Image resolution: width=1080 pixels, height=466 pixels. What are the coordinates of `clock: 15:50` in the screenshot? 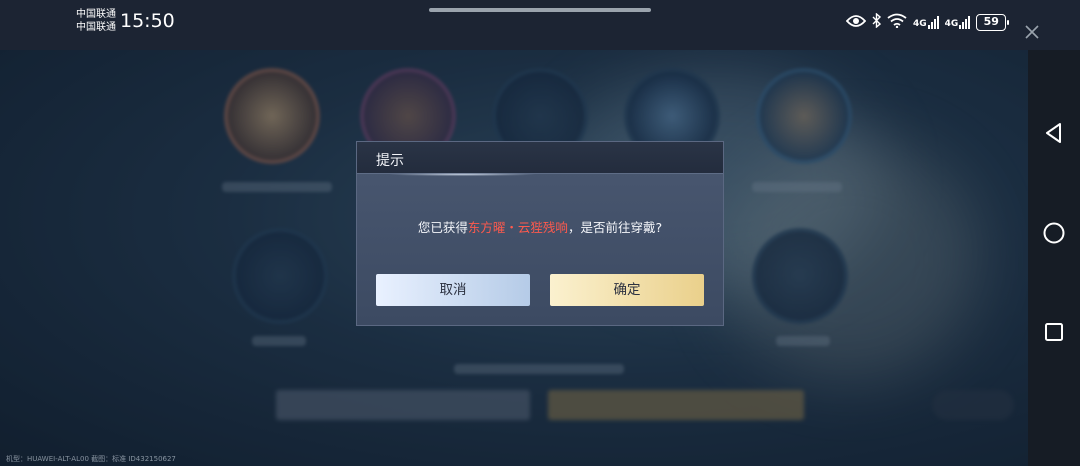 It's located at (147, 21).